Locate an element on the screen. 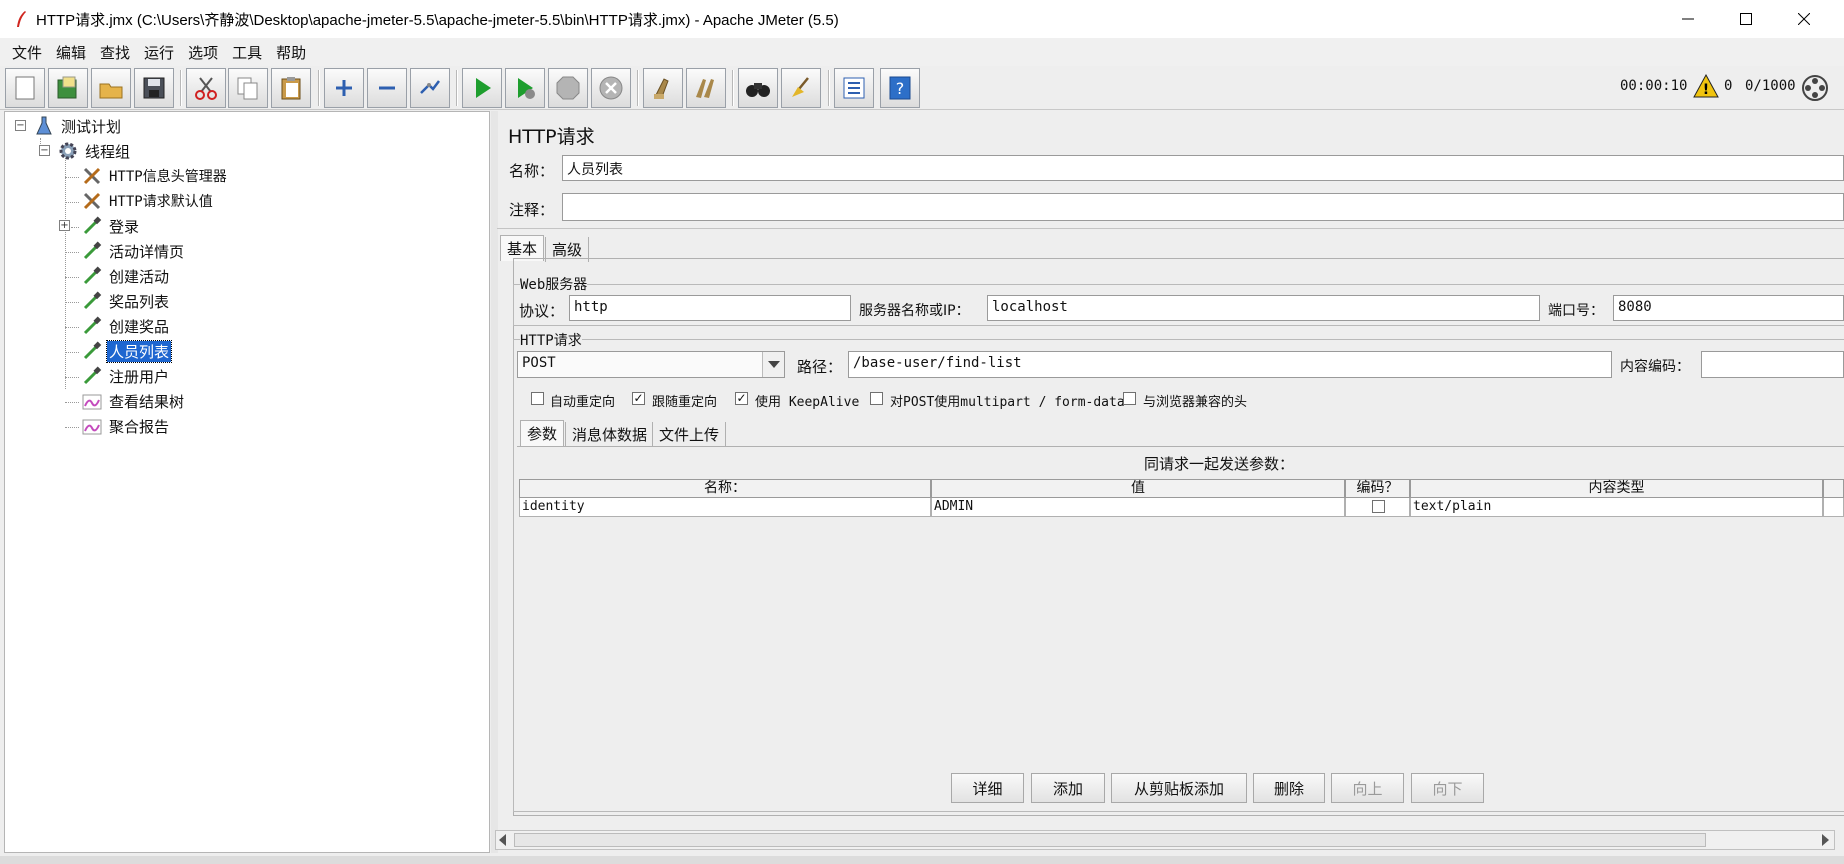  start-icon is located at coordinates (483, 88).